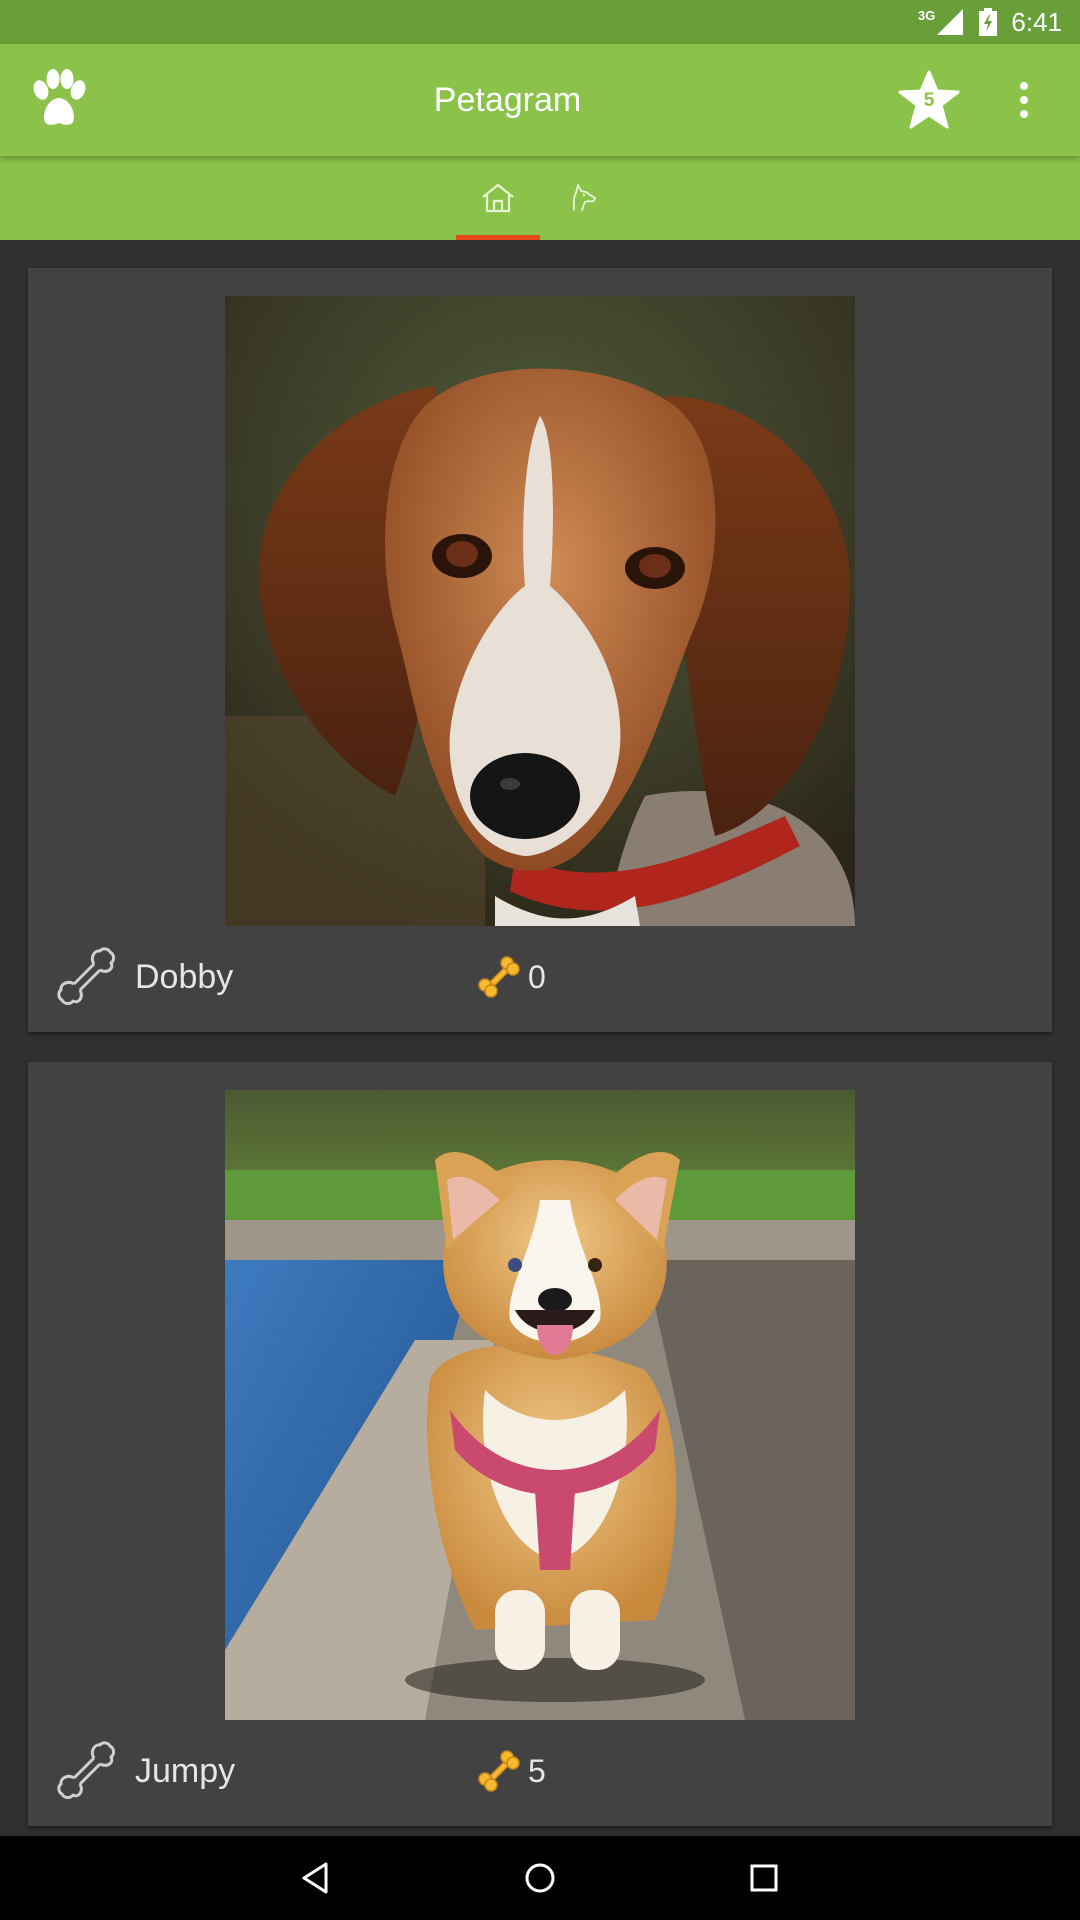  I want to click on home-circle-icon, so click(540, 1878).